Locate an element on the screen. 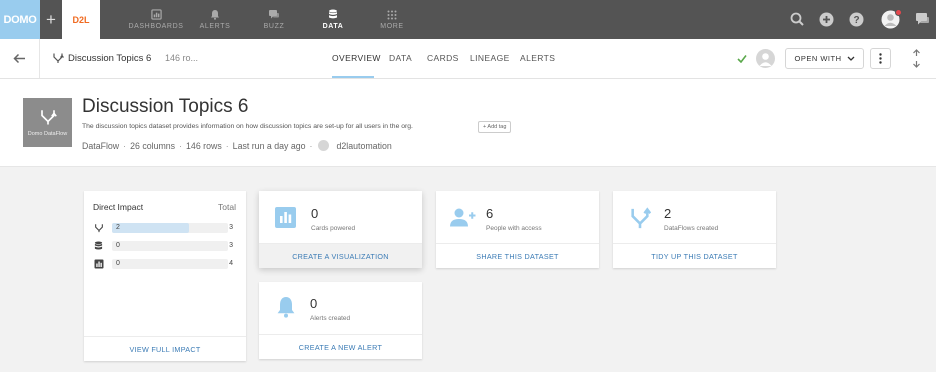  nav-label: ALERTS is located at coordinates (215, 26).